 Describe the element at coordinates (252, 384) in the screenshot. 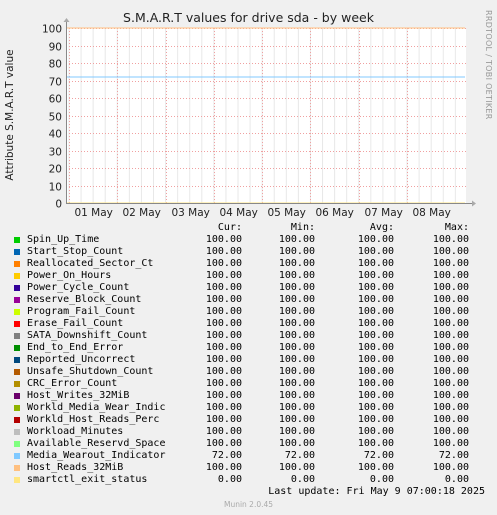

I see `legend-row: CRC_Error_Count 100.00 100.00 100.00 100.00` at that location.